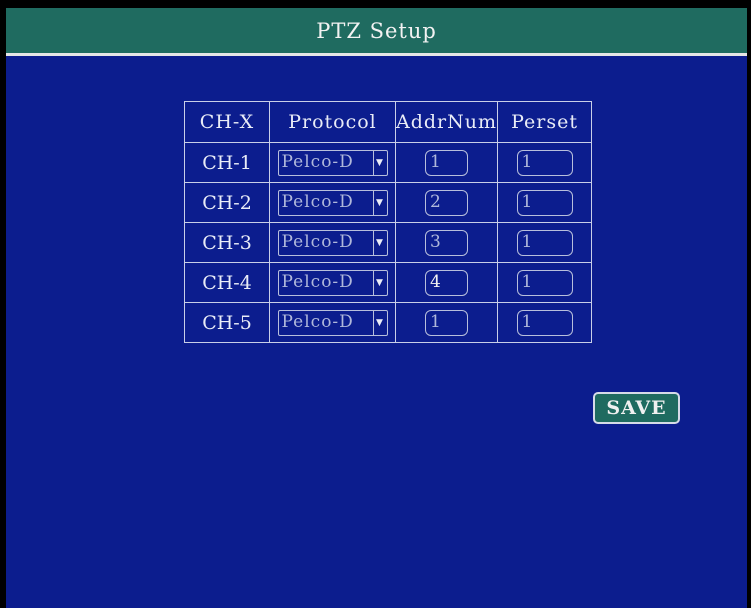  I want to click on address-cell: 4, so click(446, 282).